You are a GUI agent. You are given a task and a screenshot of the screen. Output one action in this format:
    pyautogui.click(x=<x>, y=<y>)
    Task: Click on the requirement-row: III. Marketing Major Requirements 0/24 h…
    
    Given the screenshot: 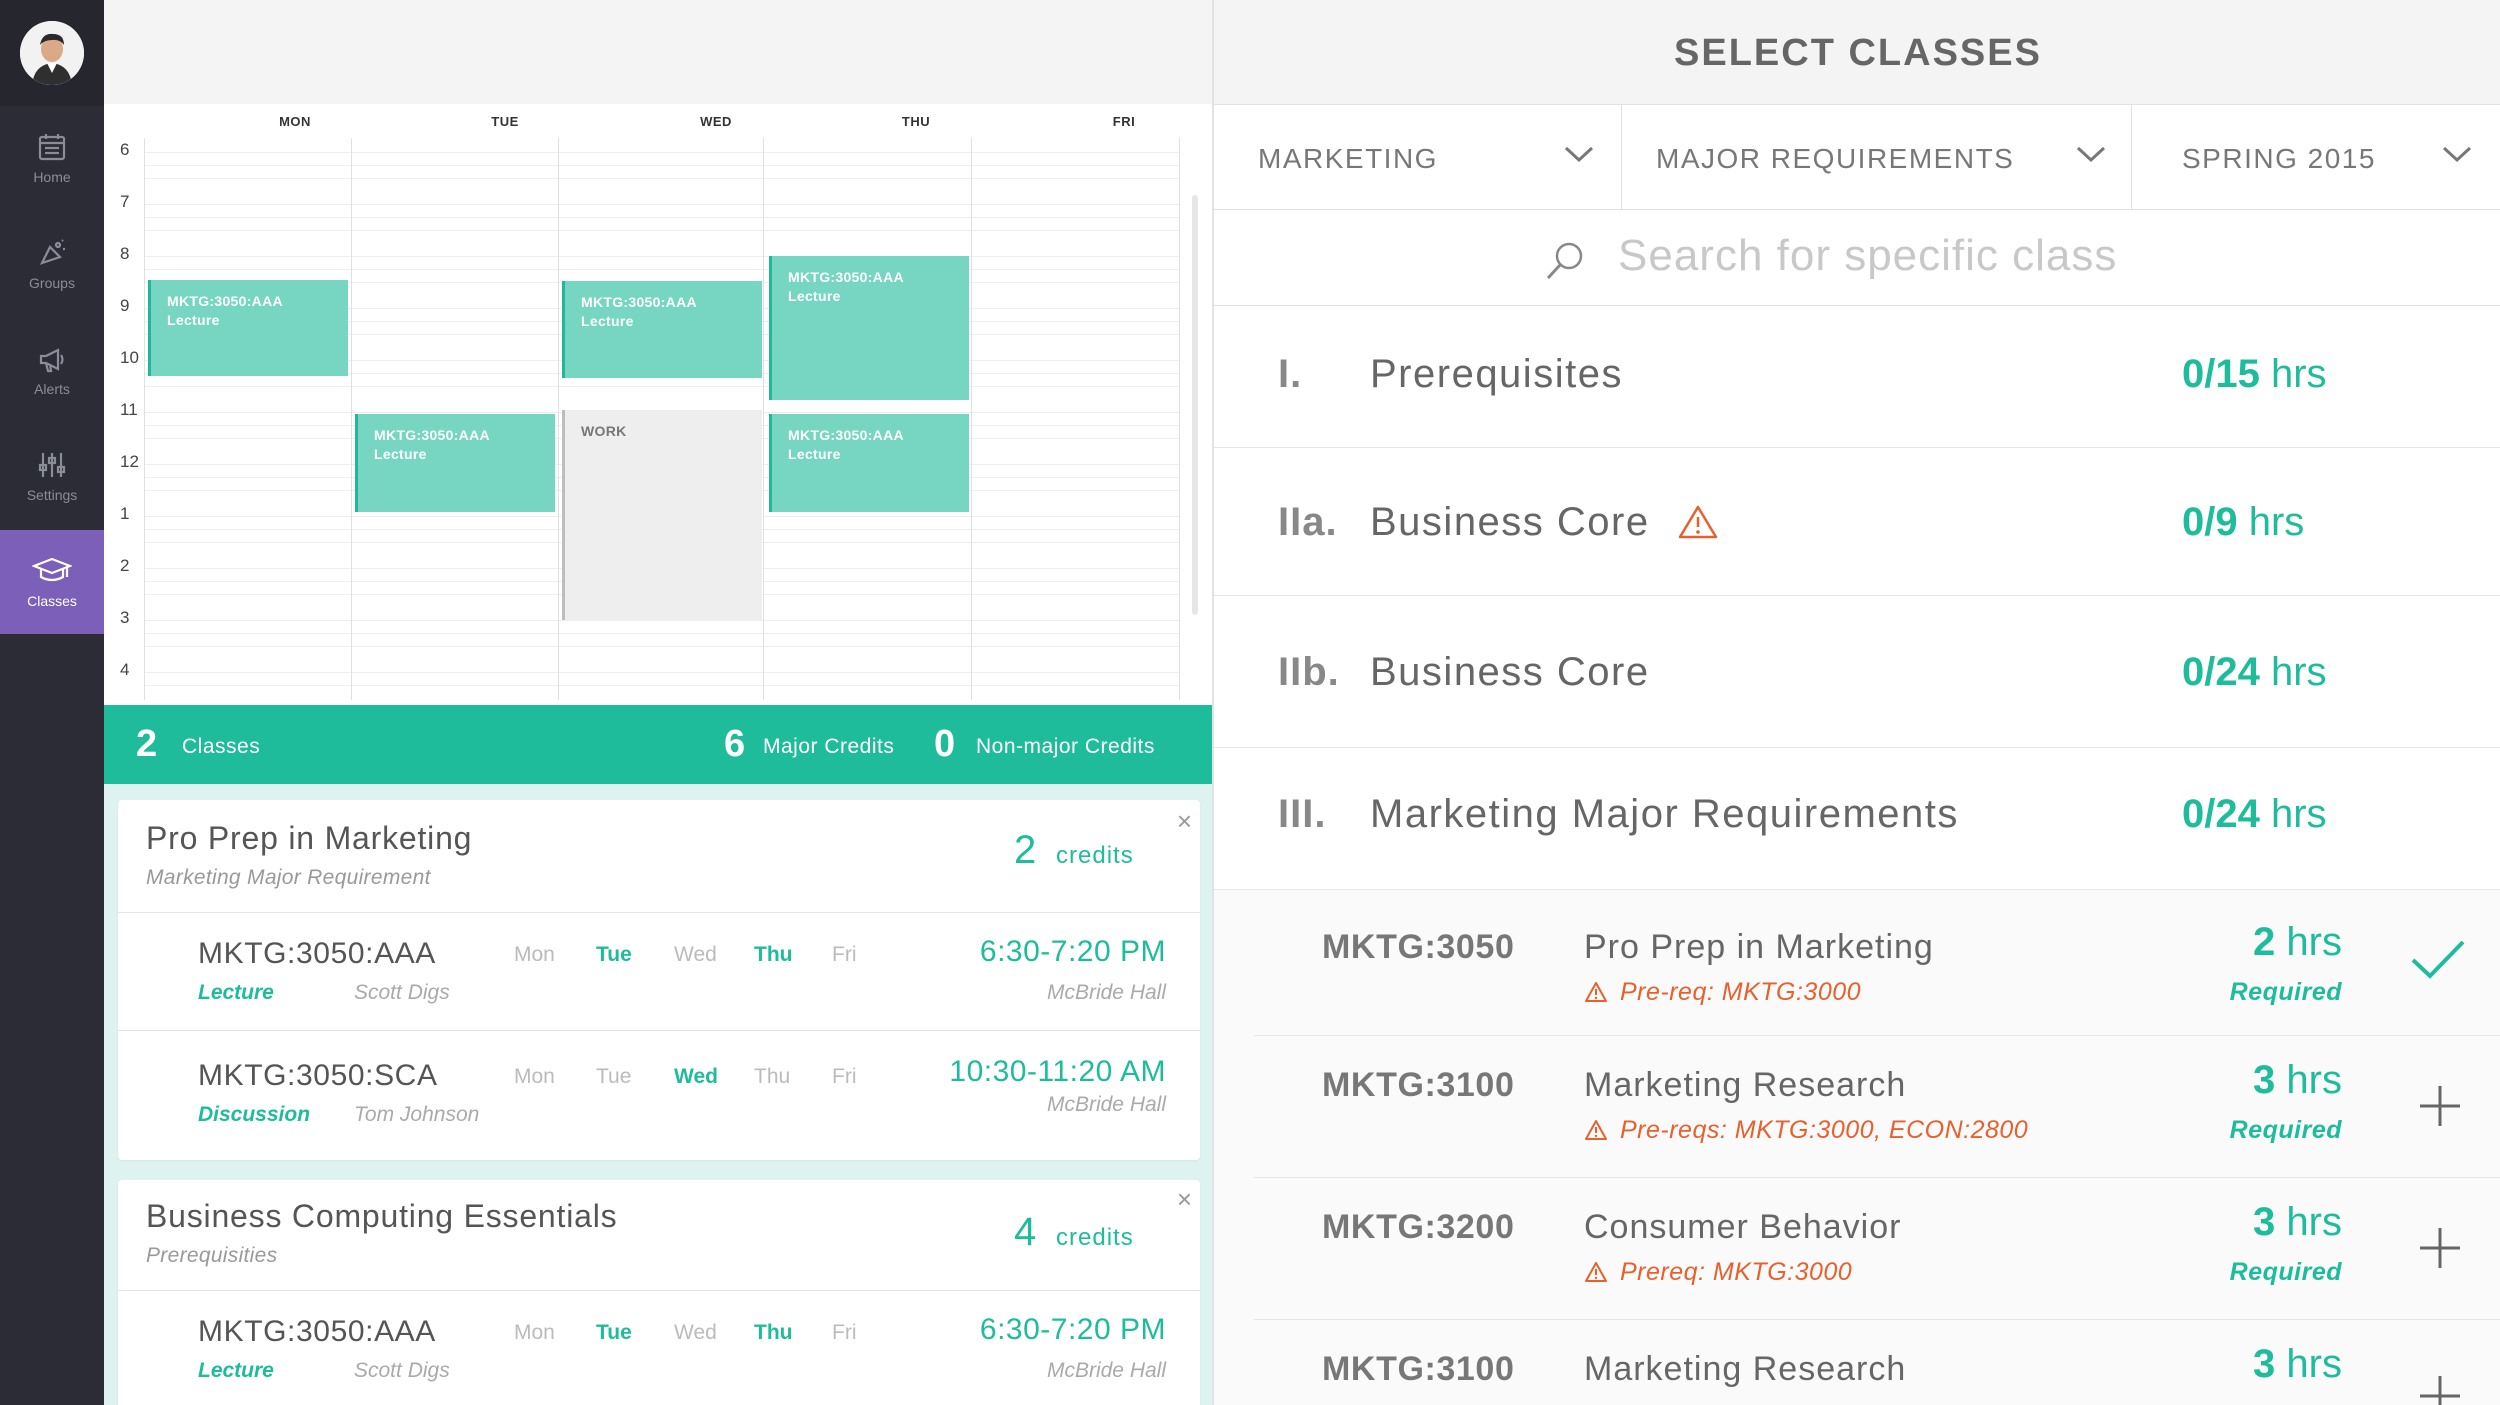 What is the action you would take?
    pyautogui.click(x=1857, y=819)
    